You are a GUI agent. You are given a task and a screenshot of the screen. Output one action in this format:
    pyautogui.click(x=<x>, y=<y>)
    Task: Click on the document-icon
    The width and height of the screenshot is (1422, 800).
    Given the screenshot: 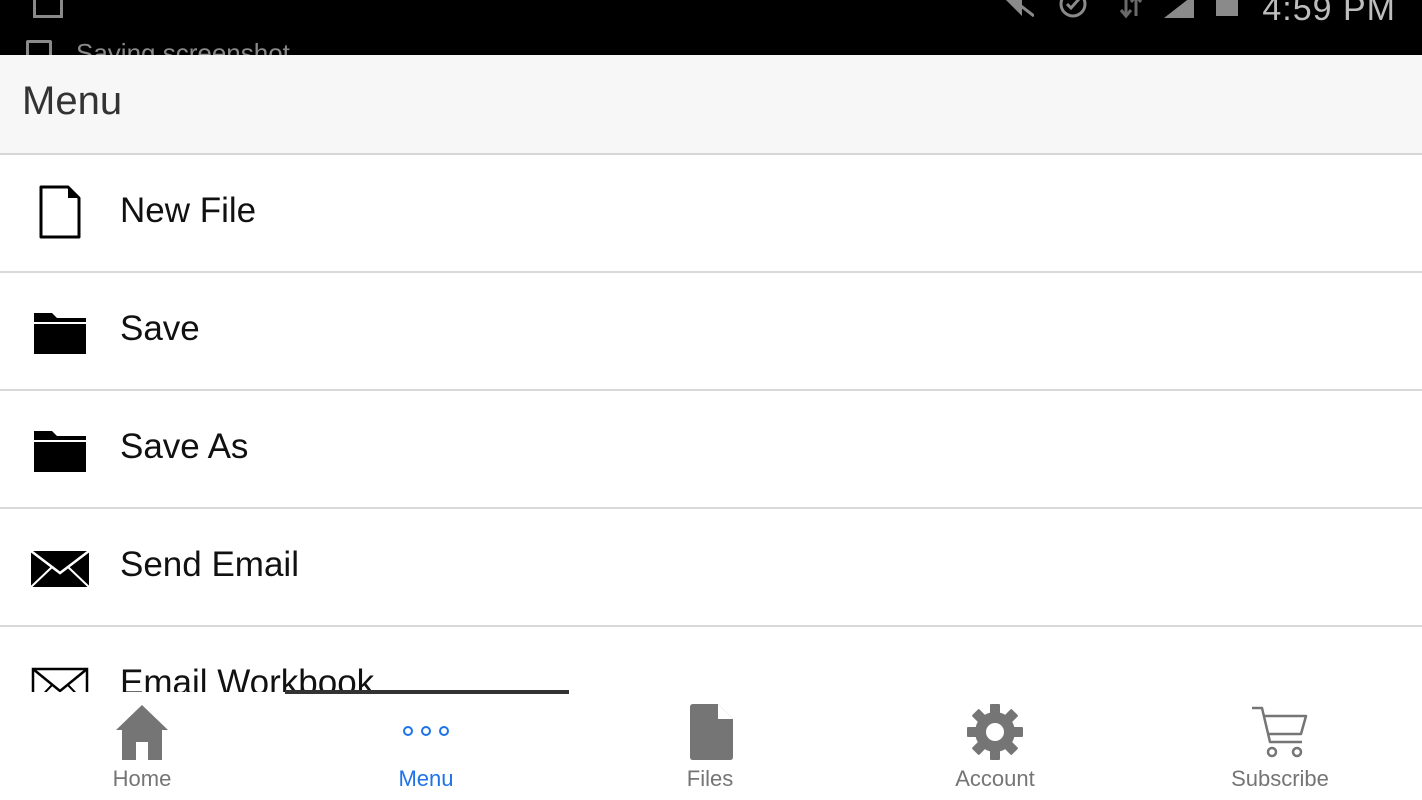 What is the action you would take?
    pyautogui.click(x=60, y=212)
    